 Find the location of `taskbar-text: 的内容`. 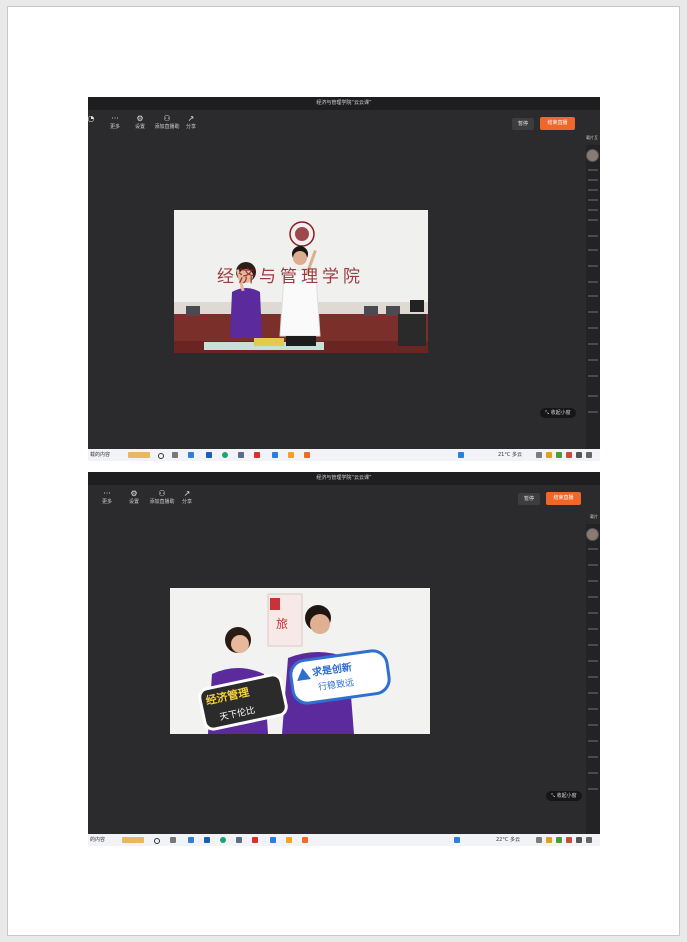

taskbar-text: 的内容 is located at coordinates (98, 840).